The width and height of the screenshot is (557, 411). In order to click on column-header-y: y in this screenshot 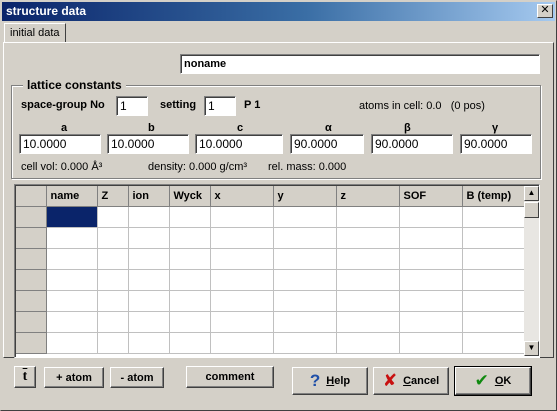, I will do `click(305, 196)`.